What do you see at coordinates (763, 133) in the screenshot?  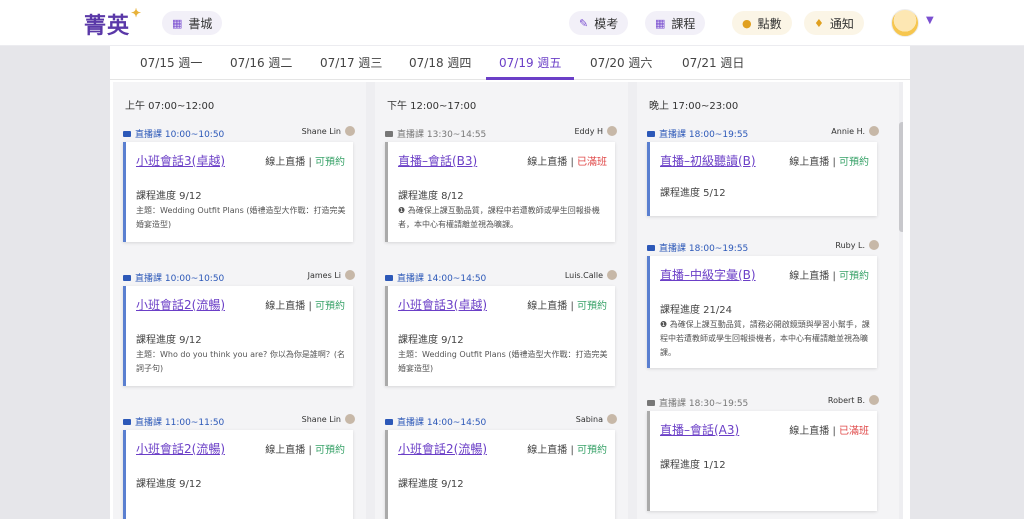 I see `session-header: 直播課 18:00~19:55 Annie H.` at bounding box center [763, 133].